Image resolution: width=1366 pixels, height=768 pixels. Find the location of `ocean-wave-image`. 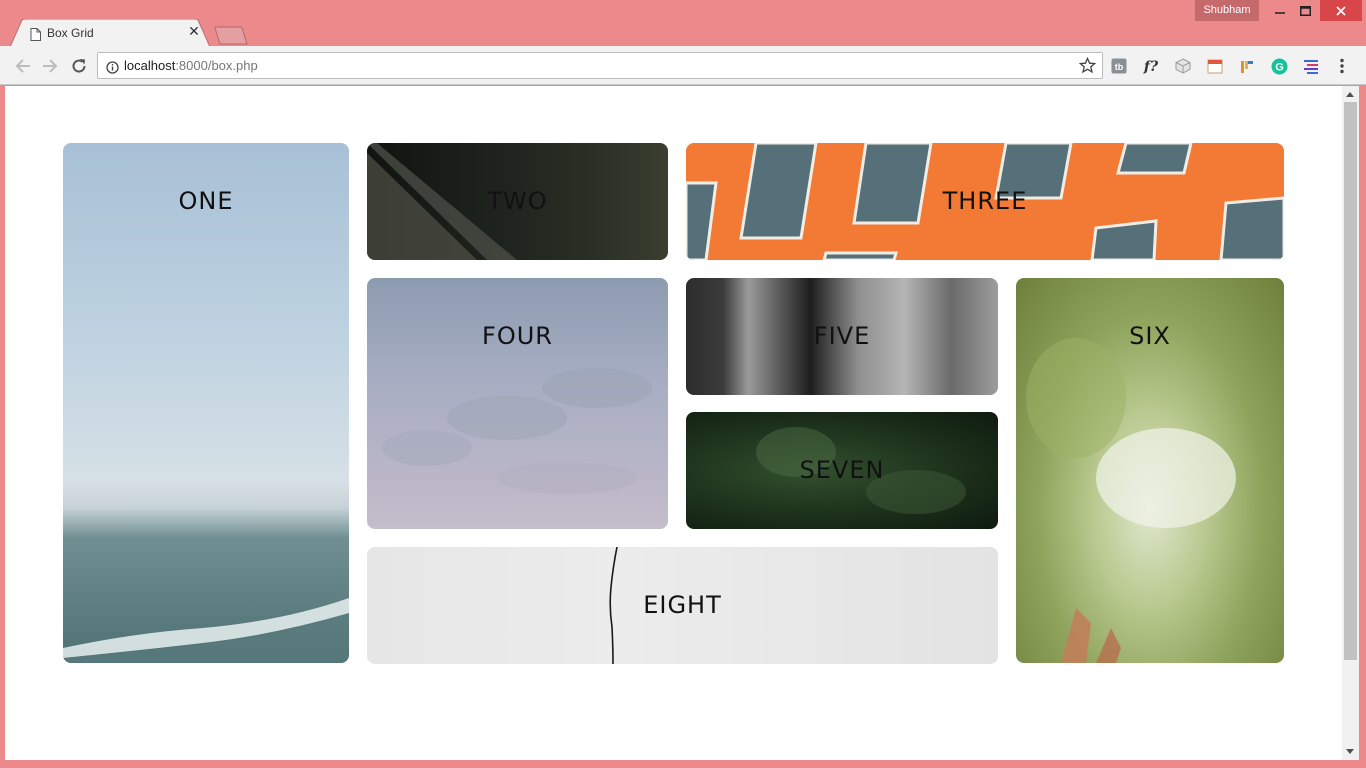

ocean-wave-image is located at coordinates (206, 630).